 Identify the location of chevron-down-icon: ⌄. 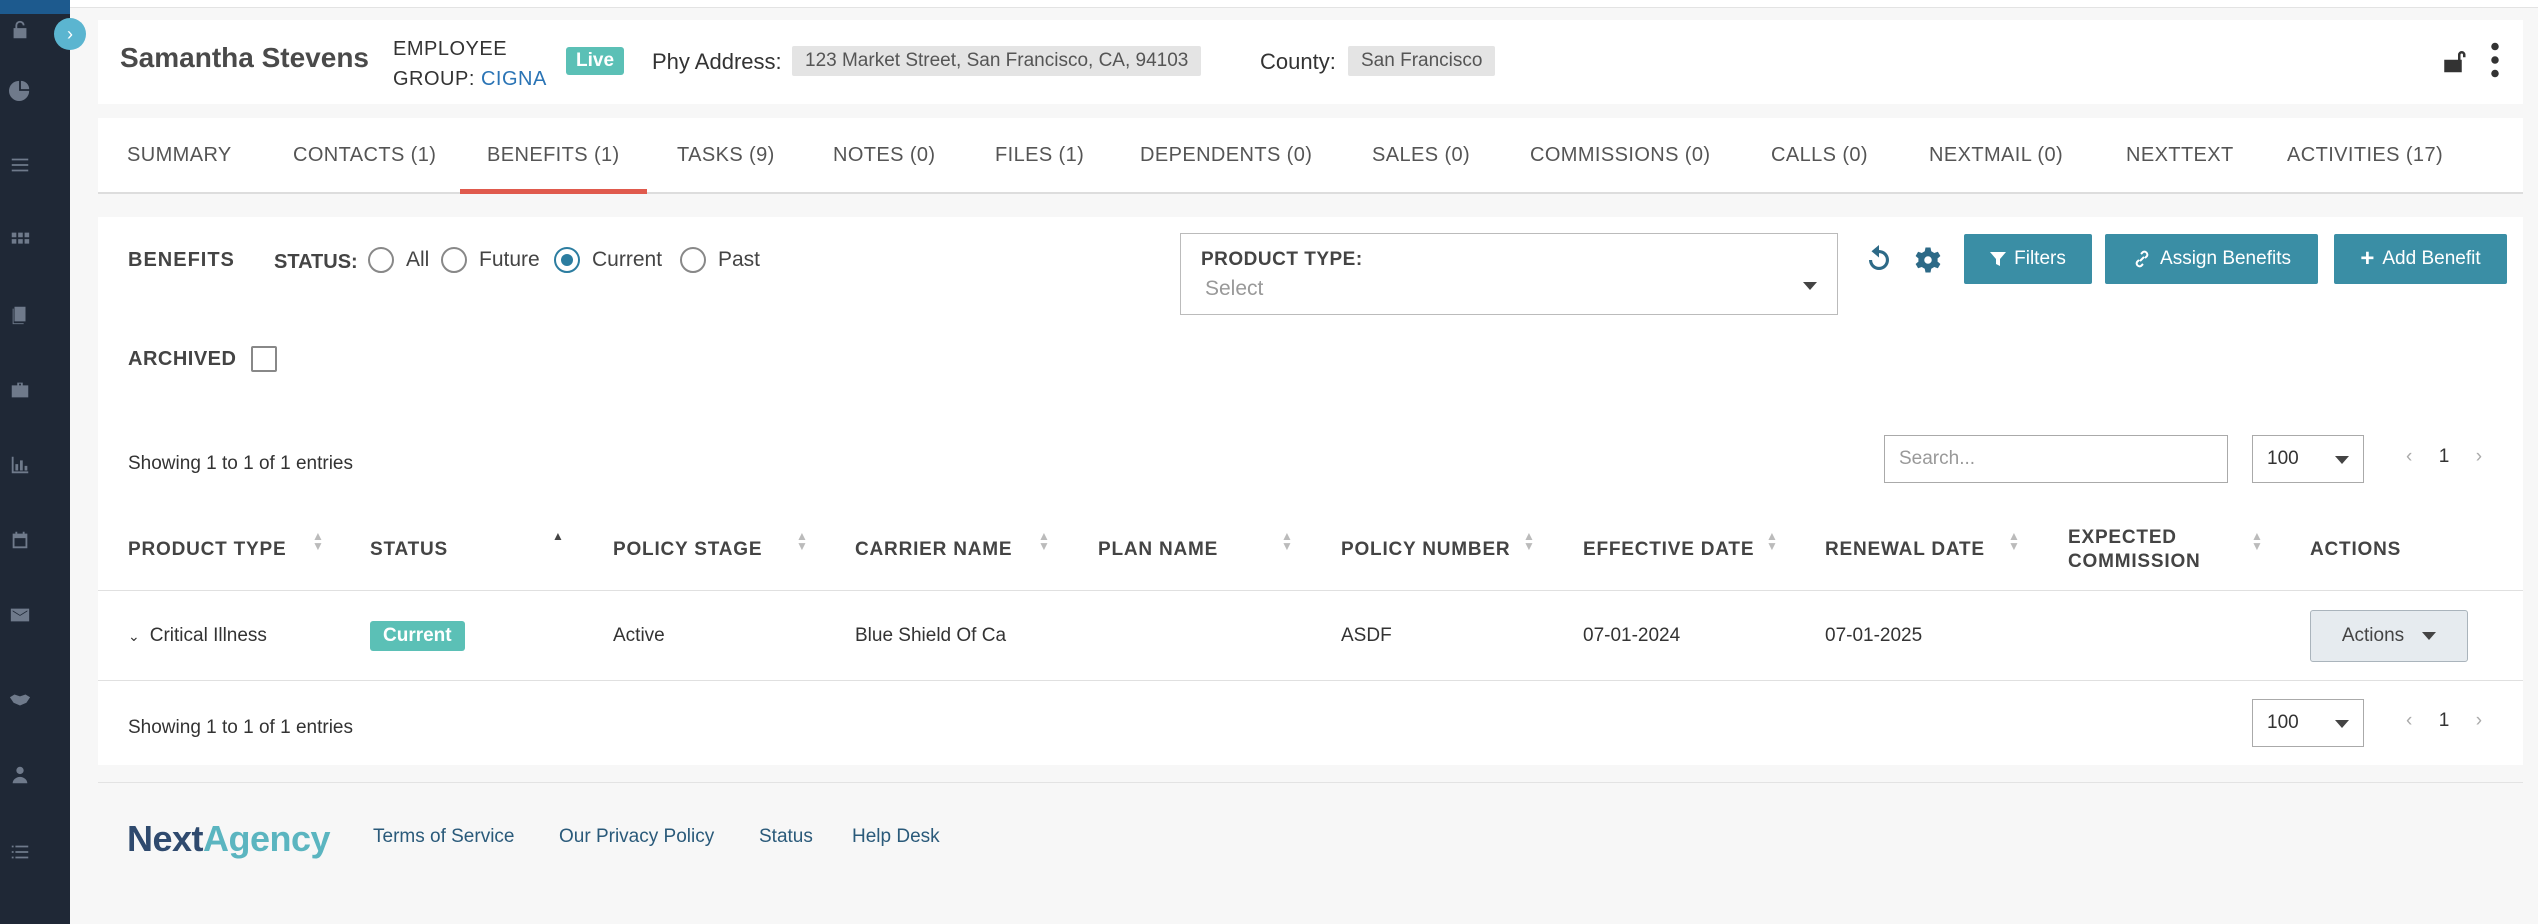
(134, 636).